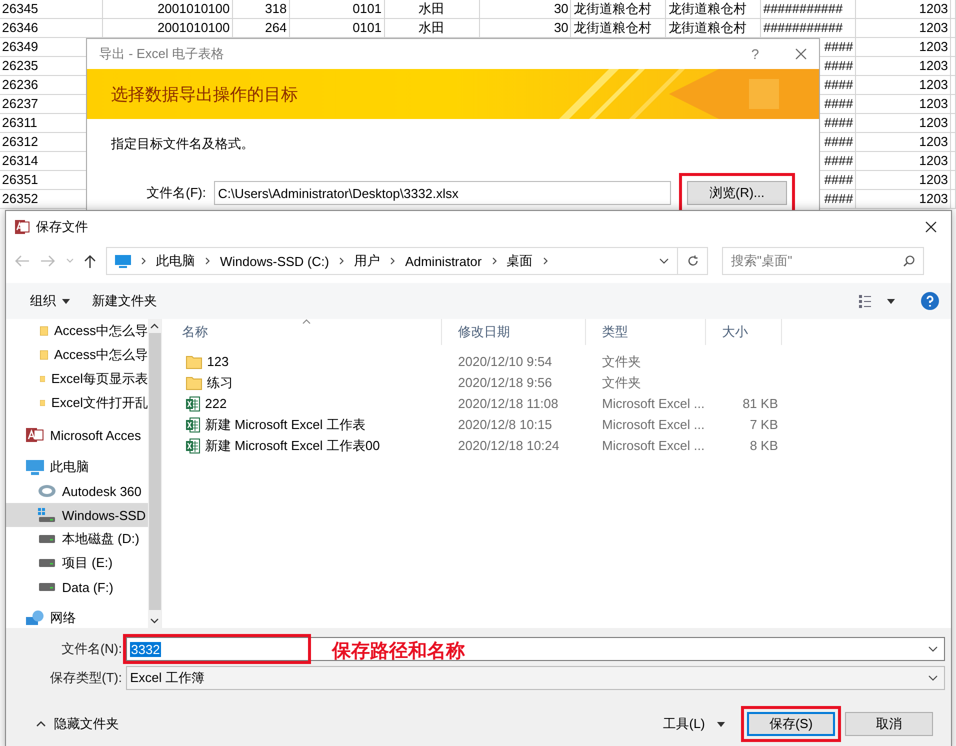  Describe the element at coordinates (891, 301) in the screenshot. I see `caret-icon` at that location.